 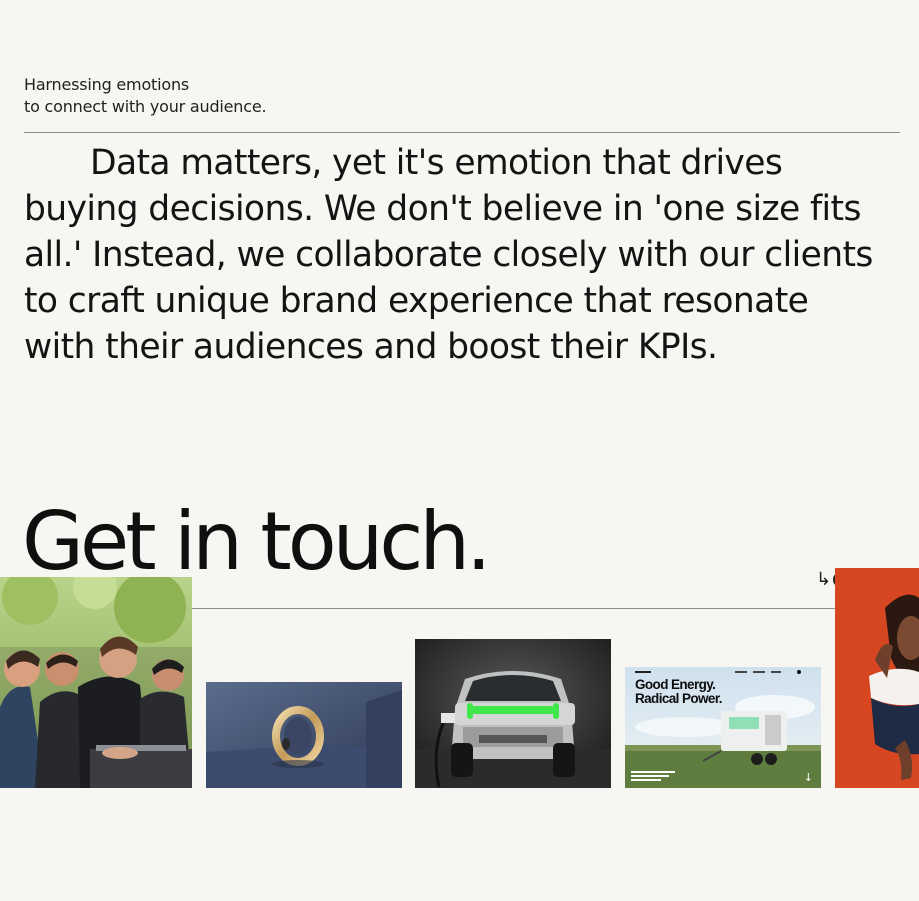 I want to click on contact-divider, so click(x=555, y=608).